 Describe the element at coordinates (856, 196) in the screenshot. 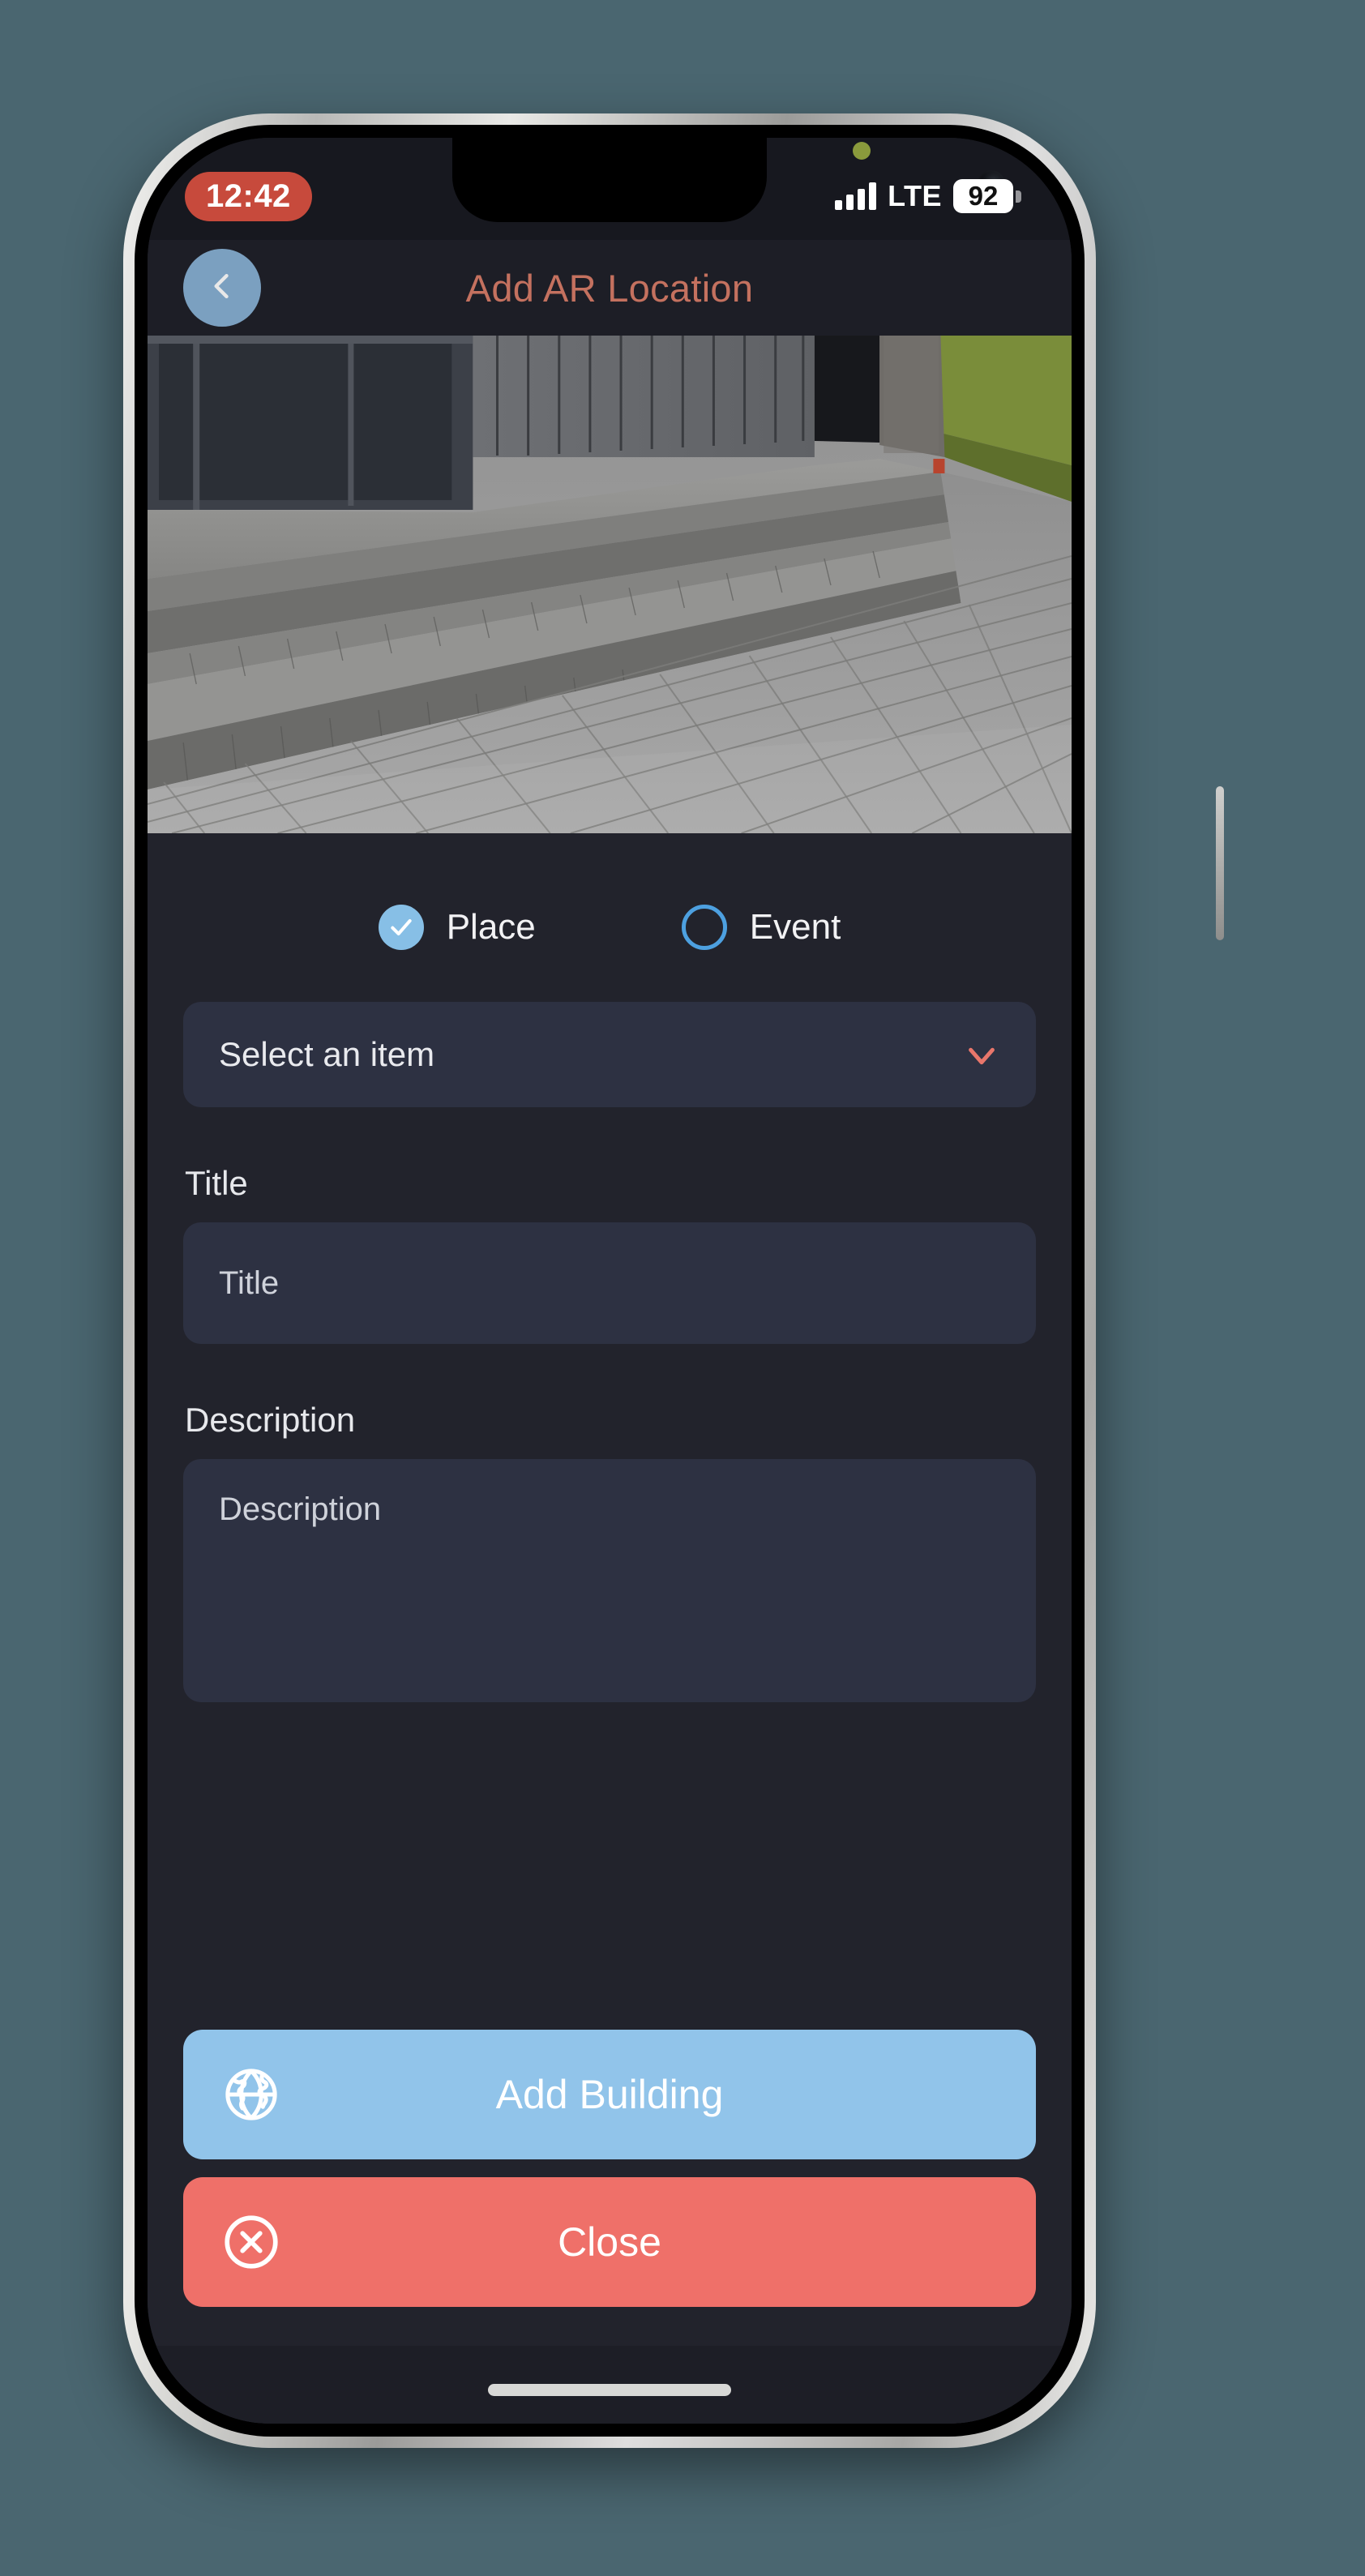

I see `signal-bars-icon` at that location.